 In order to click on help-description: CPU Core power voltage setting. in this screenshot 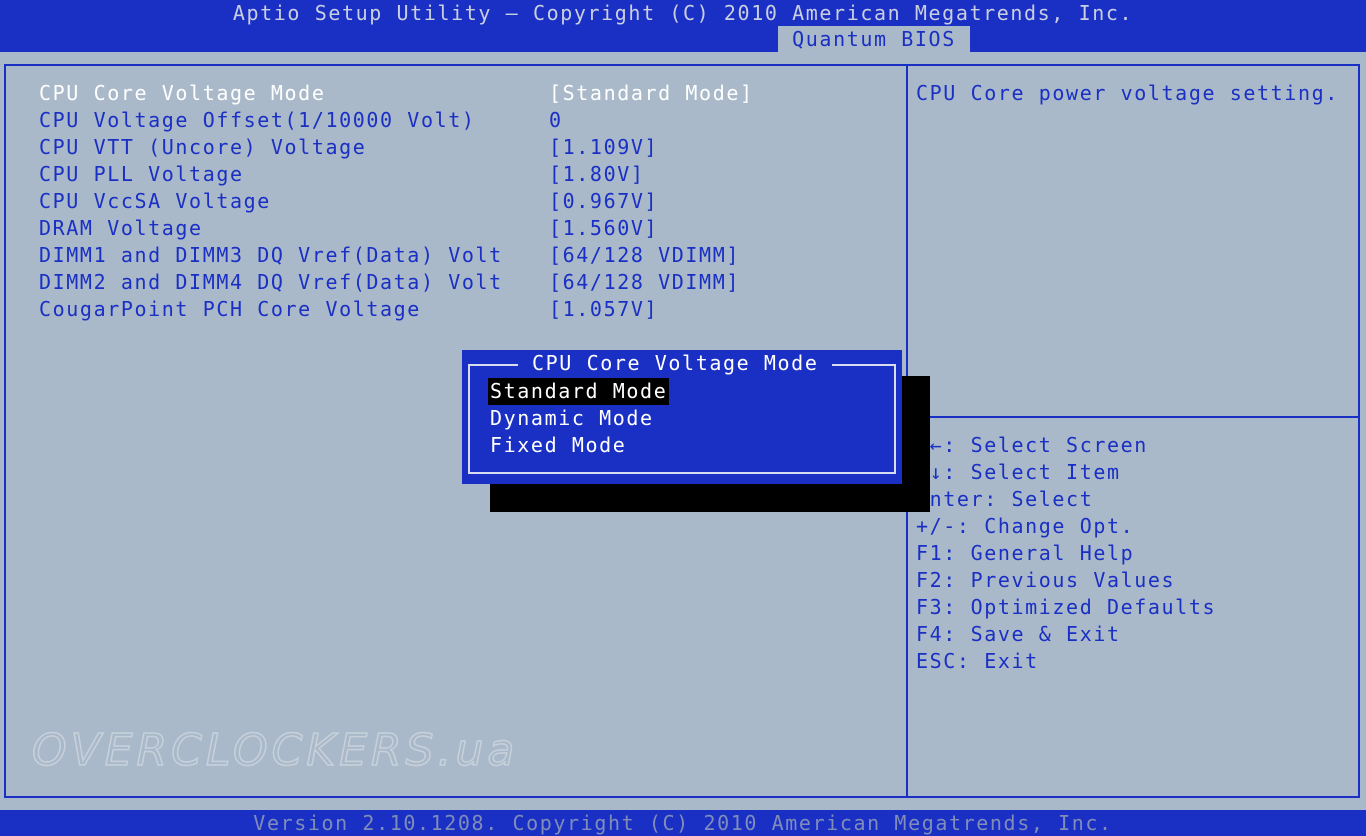, I will do `click(1127, 93)`.